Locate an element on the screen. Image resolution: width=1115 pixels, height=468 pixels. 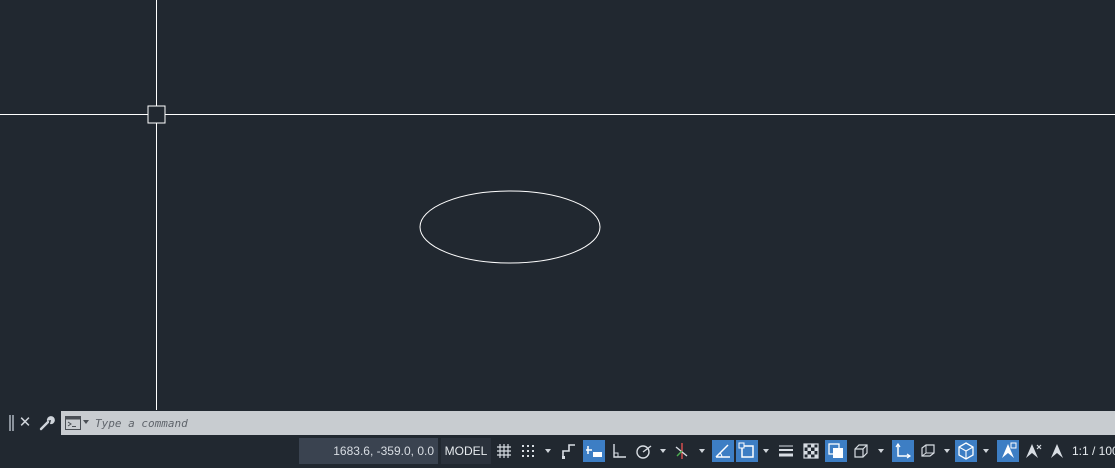
annotation-scale-icon is located at coordinates (1057, 451).